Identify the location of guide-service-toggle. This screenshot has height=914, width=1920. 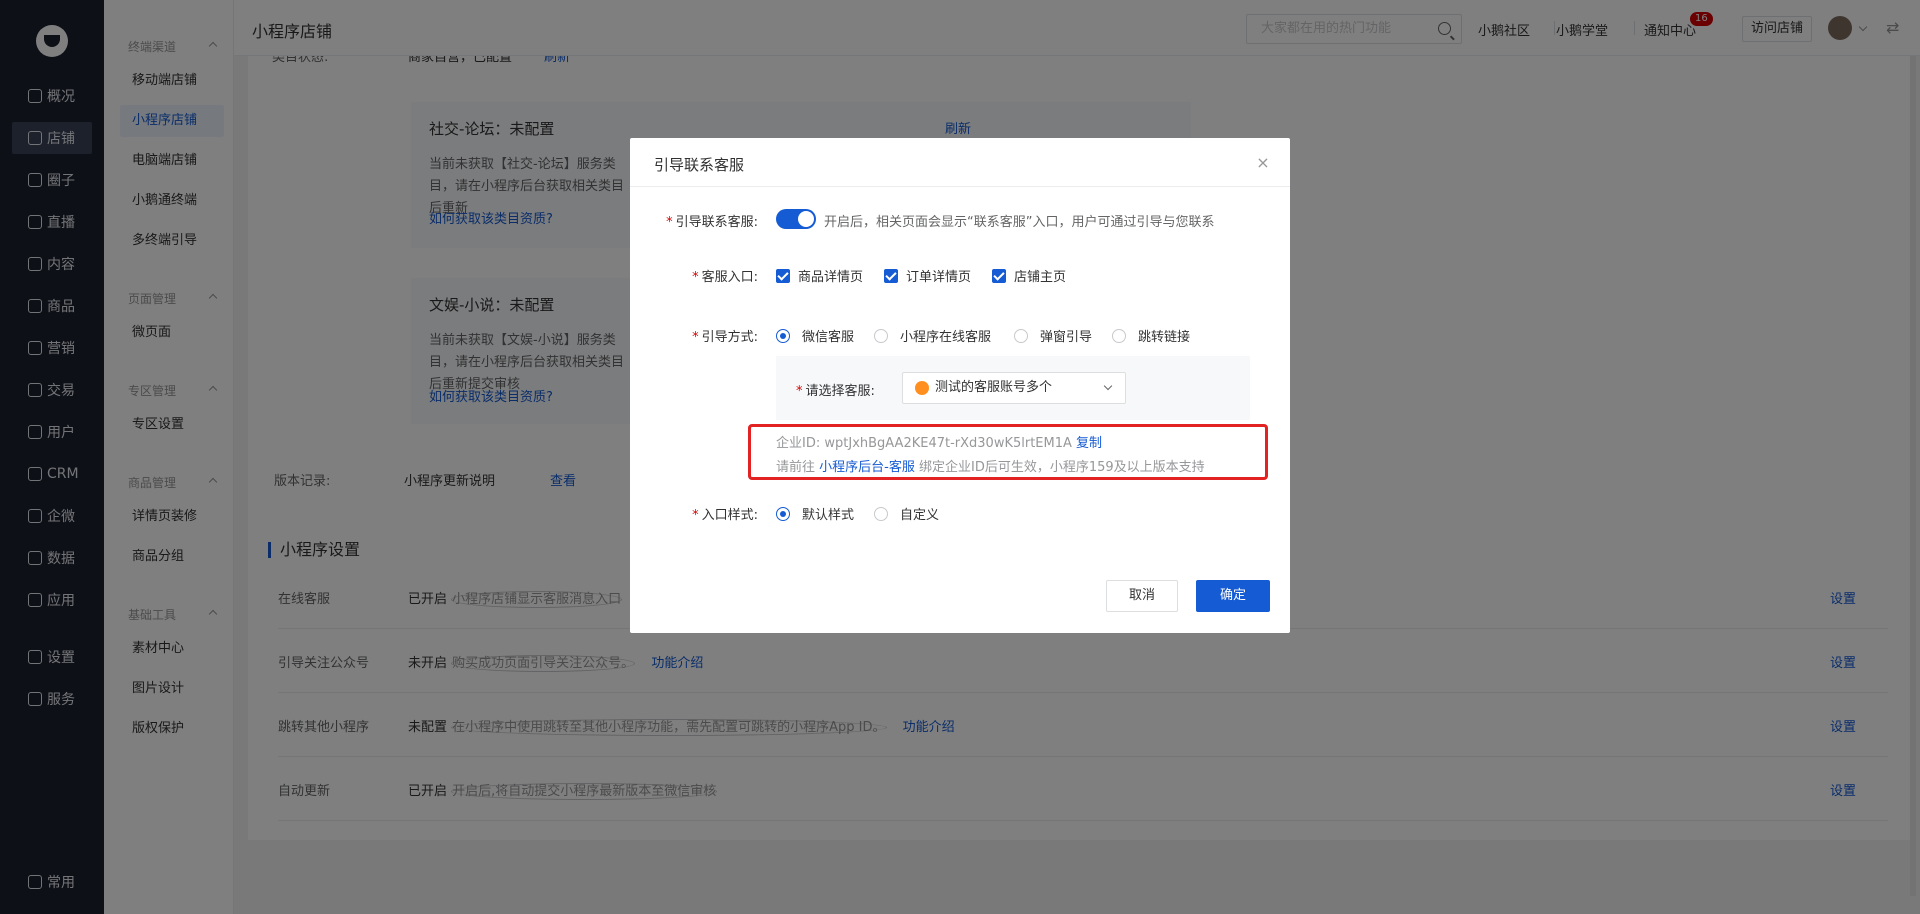
(796, 219).